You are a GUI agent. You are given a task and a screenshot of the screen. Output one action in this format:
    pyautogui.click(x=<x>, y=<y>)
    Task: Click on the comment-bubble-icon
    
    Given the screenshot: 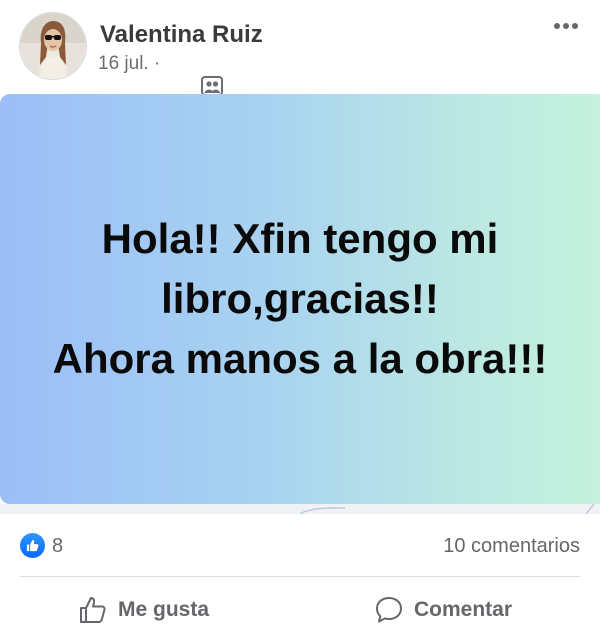 What is the action you would take?
    pyautogui.click(x=389, y=610)
    